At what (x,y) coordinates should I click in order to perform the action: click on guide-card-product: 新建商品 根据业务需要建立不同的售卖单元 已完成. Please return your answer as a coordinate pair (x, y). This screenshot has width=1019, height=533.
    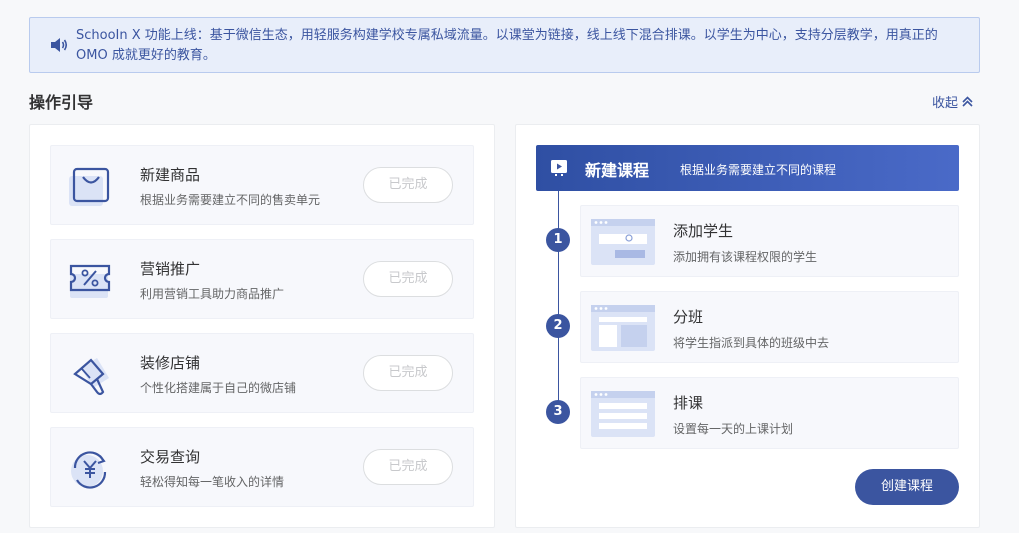
    Looking at the image, I should click on (262, 185).